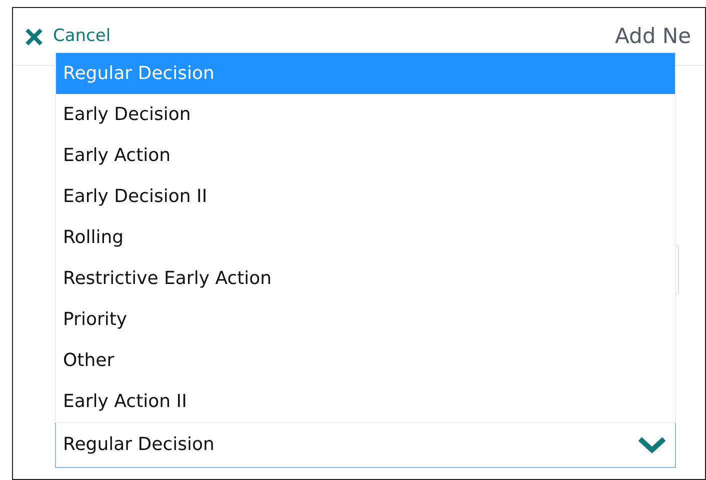 The height and width of the screenshot is (480, 706). What do you see at coordinates (365, 196) in the screenshot?
I see `dropdown-option: Early Decision II` at bounding box center [365, 196].